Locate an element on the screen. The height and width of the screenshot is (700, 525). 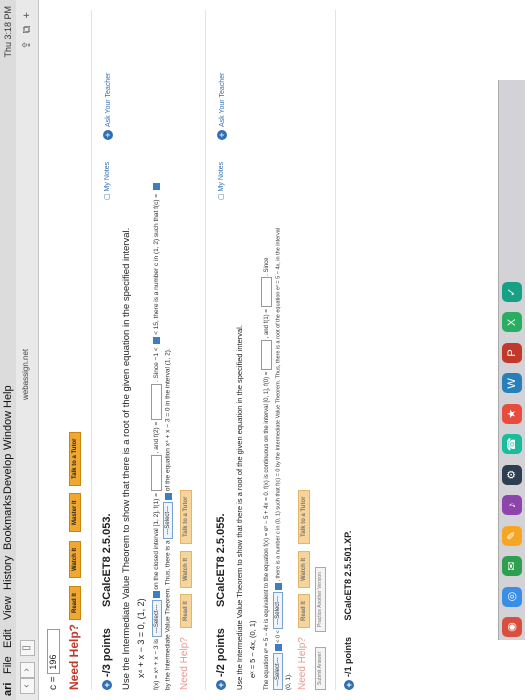
share-icon: ⇪ is located at coordinates (27, 43).